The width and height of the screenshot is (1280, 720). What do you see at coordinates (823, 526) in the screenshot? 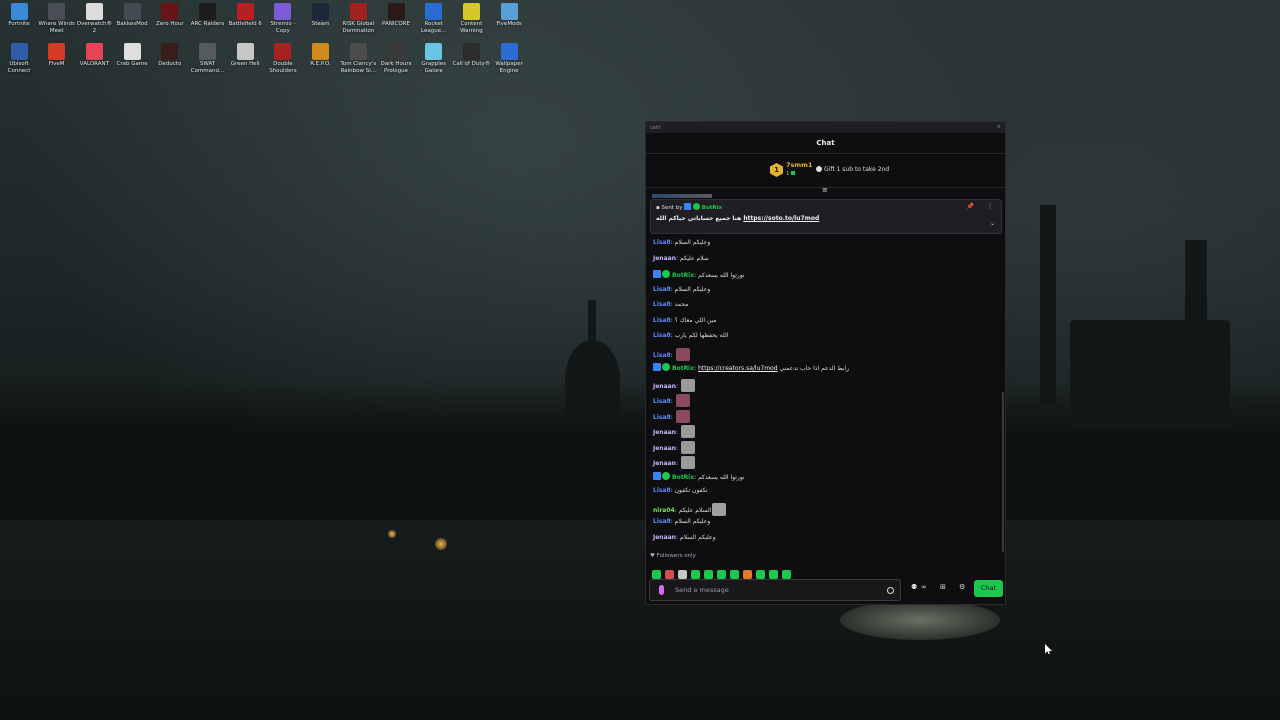
I see `chat-message: Lisa8: وعليكم السلام` at bounding box center [823, 526].